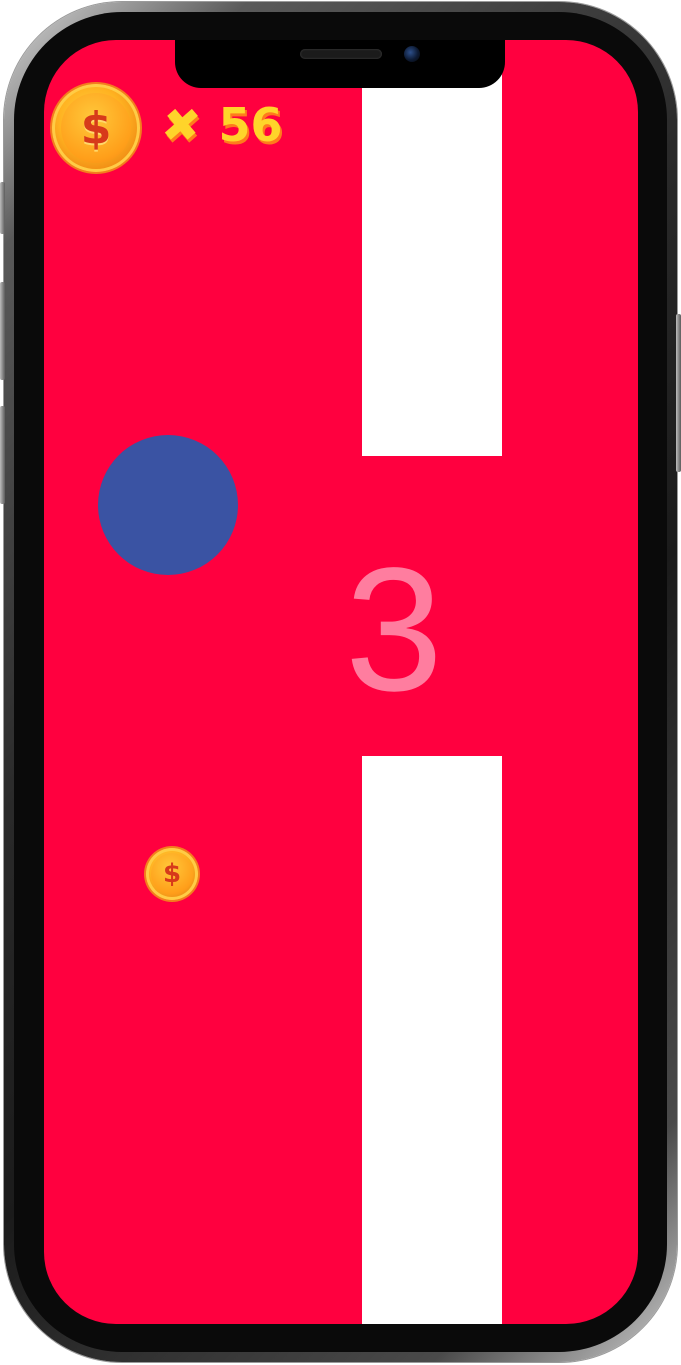 The width and height of the screenshot is (681, 1365). What do you see at coordinates (168, 505) in the screenshot?
I see `player-ball` at bounding box center [168, 505].